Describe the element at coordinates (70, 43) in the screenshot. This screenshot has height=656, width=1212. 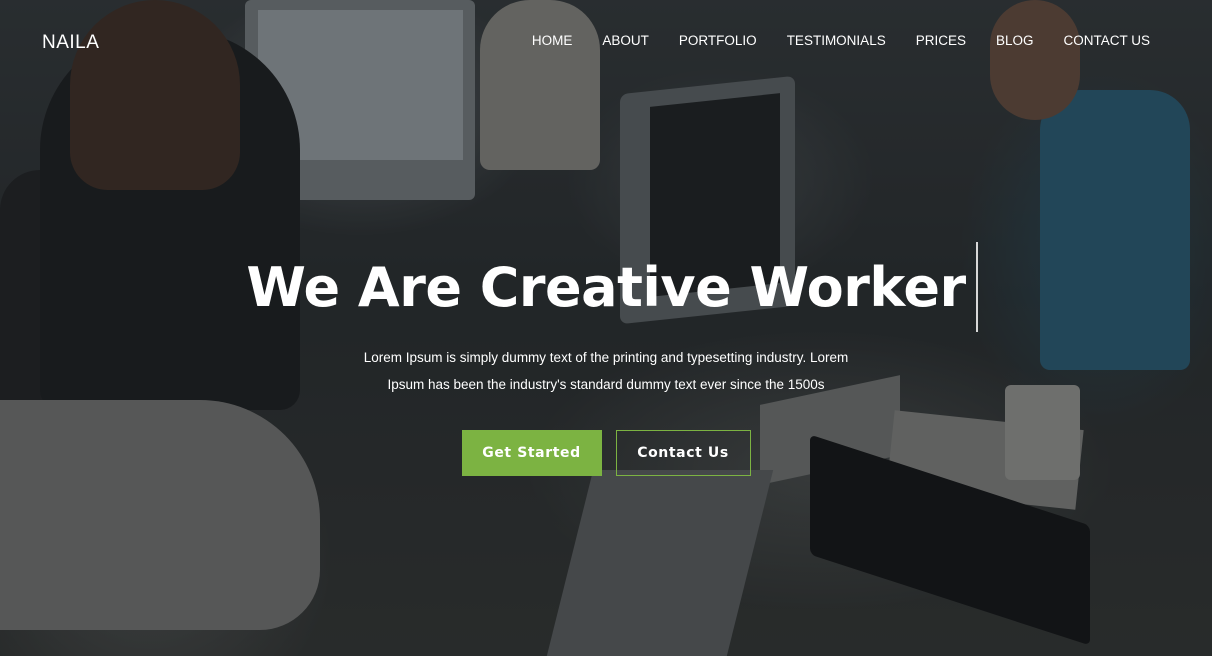
I see `site-logo: NAILA` at that location.